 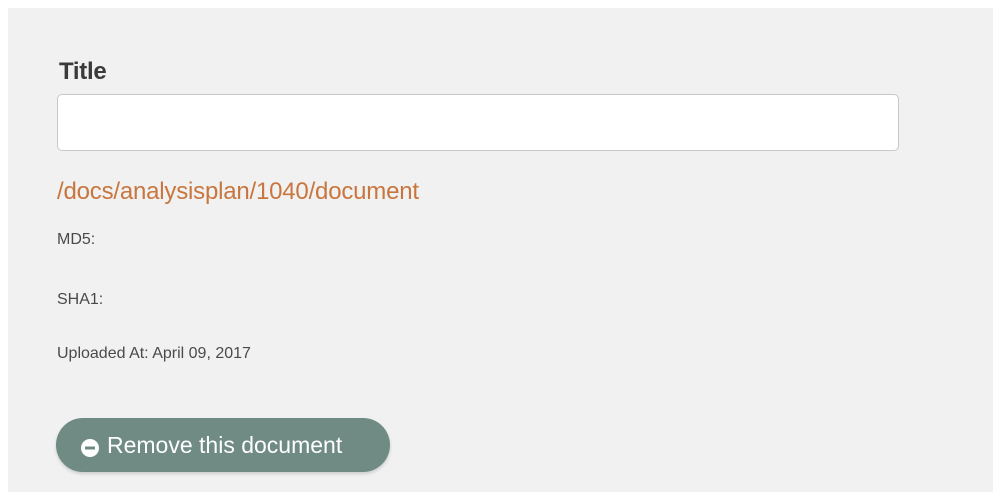 I want to click on document-link: /docs/analysisplan/1040/document, so click(x=238, y=192).